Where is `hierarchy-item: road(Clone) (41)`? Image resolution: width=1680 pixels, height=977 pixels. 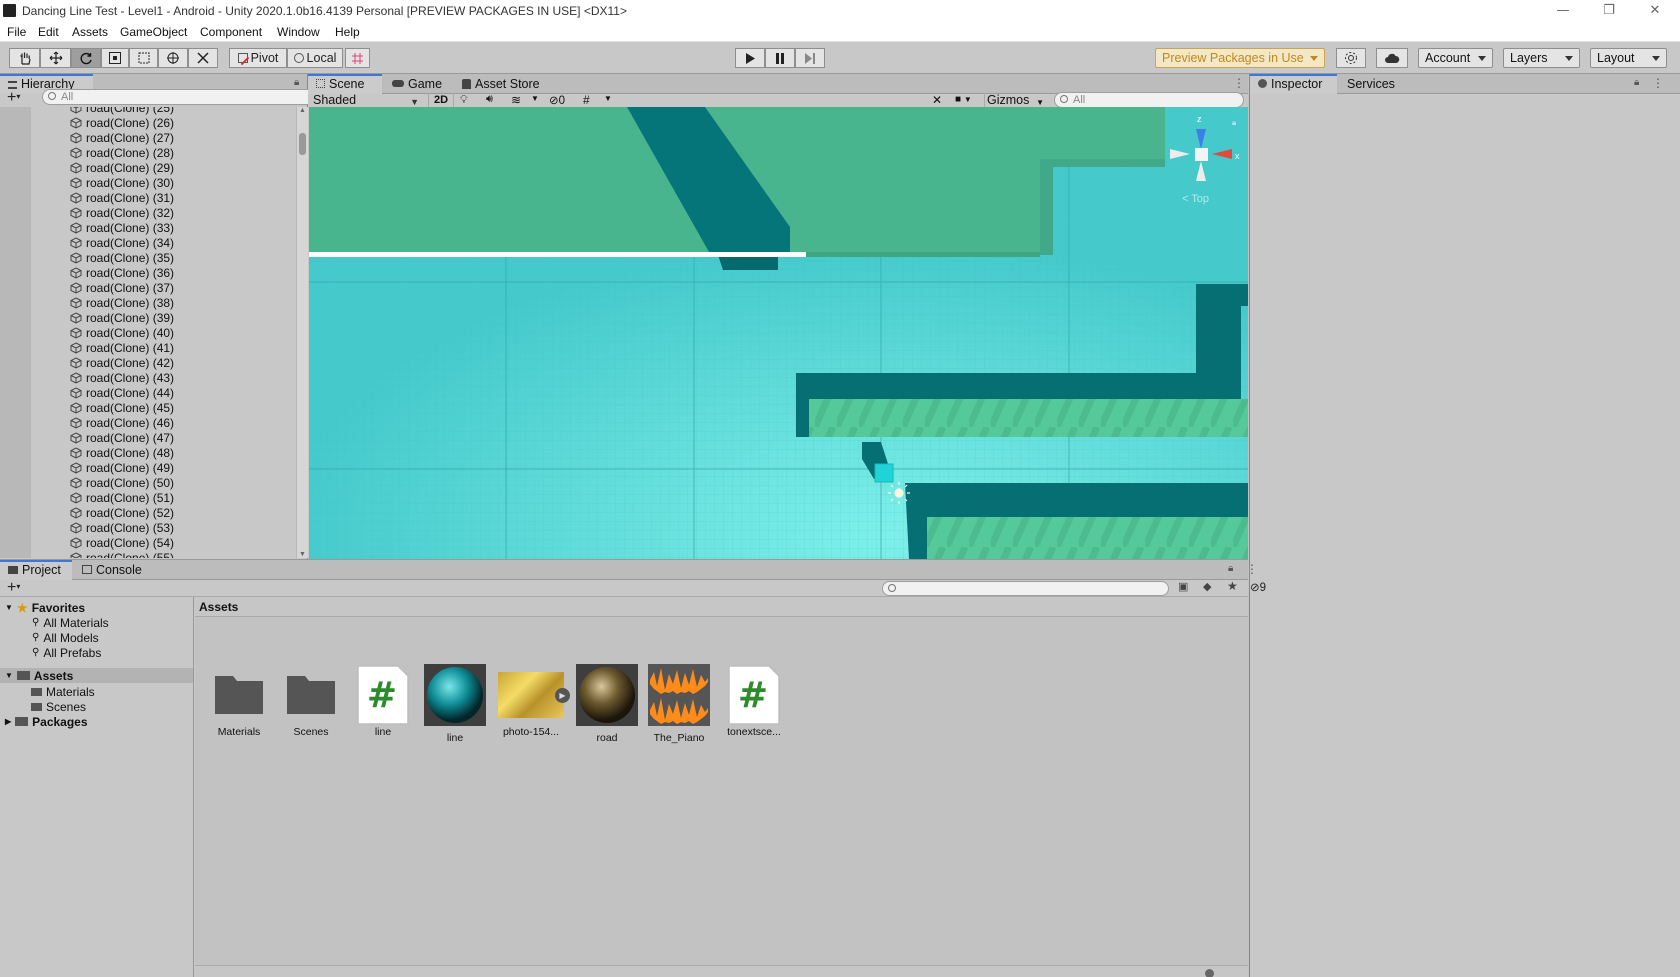 hierarchy-item: road(Clone) (41) is located at coordinates (122, 347).